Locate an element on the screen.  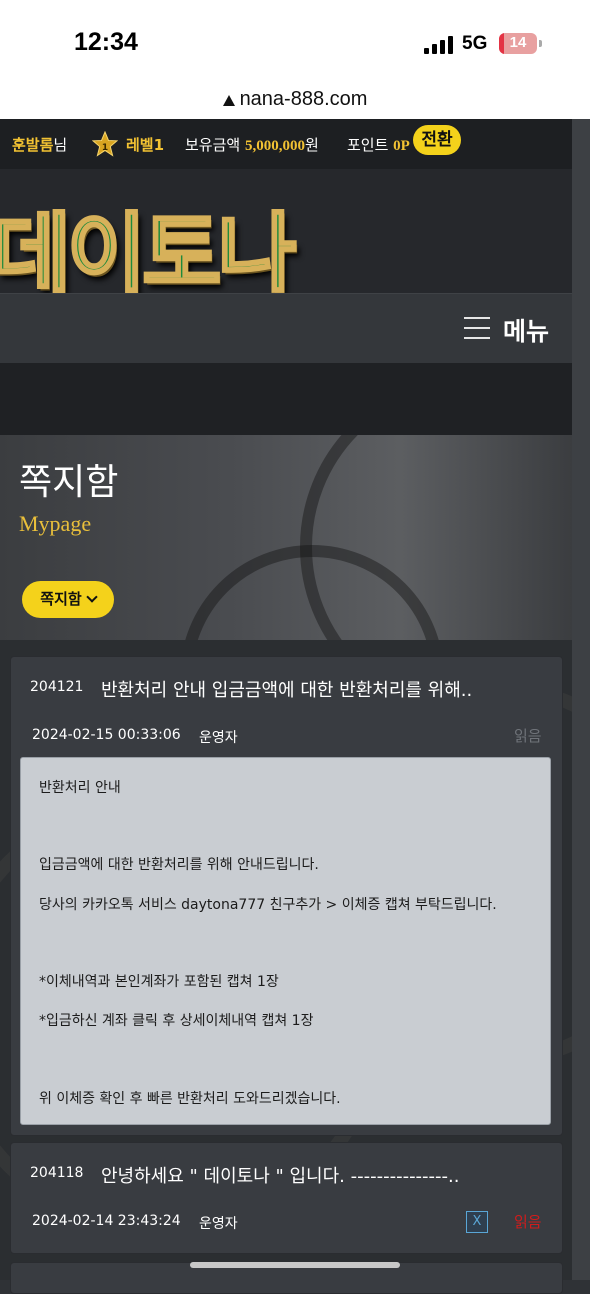
menu-bar: 메뉴 is located at coordinates (286, 328).